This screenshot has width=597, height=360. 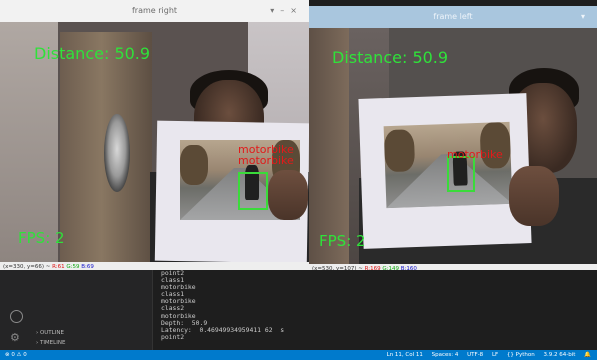 I want to click on cursor-position: Ln 11, Col 11, so click(x=405, y=355).